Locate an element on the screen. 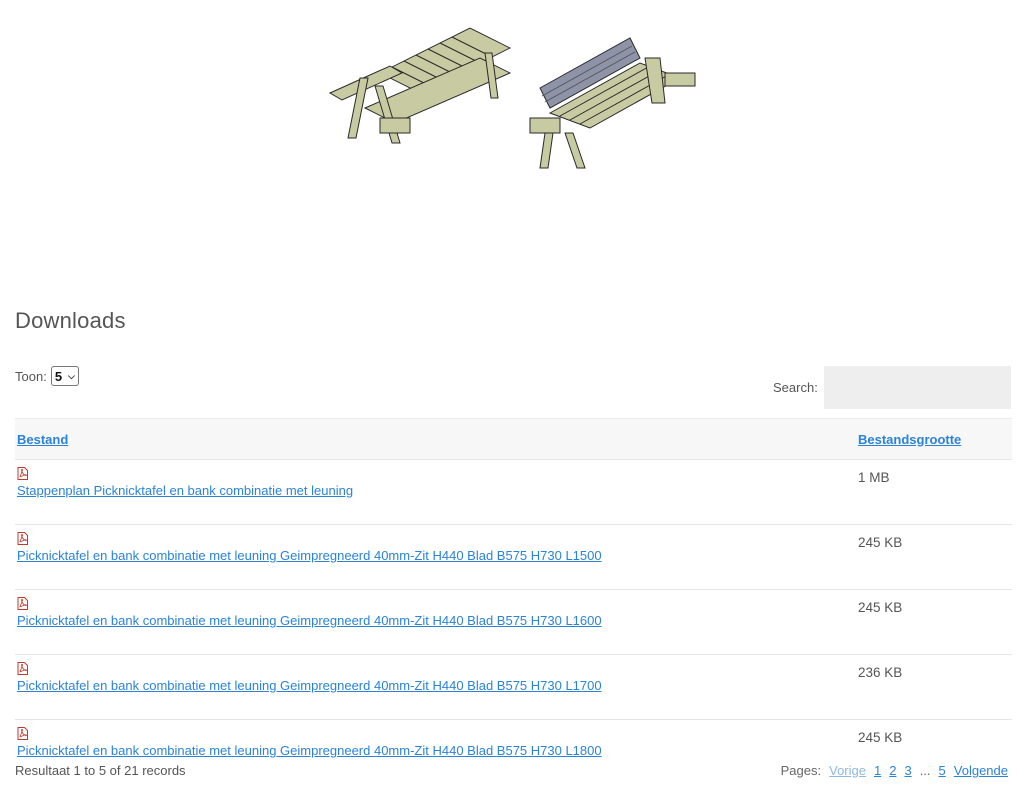 Image resolution: width=1024 pixels, height=790 pixels. sort-by-size-link: Bestandsgrootte is located at coordinates (909, 439).